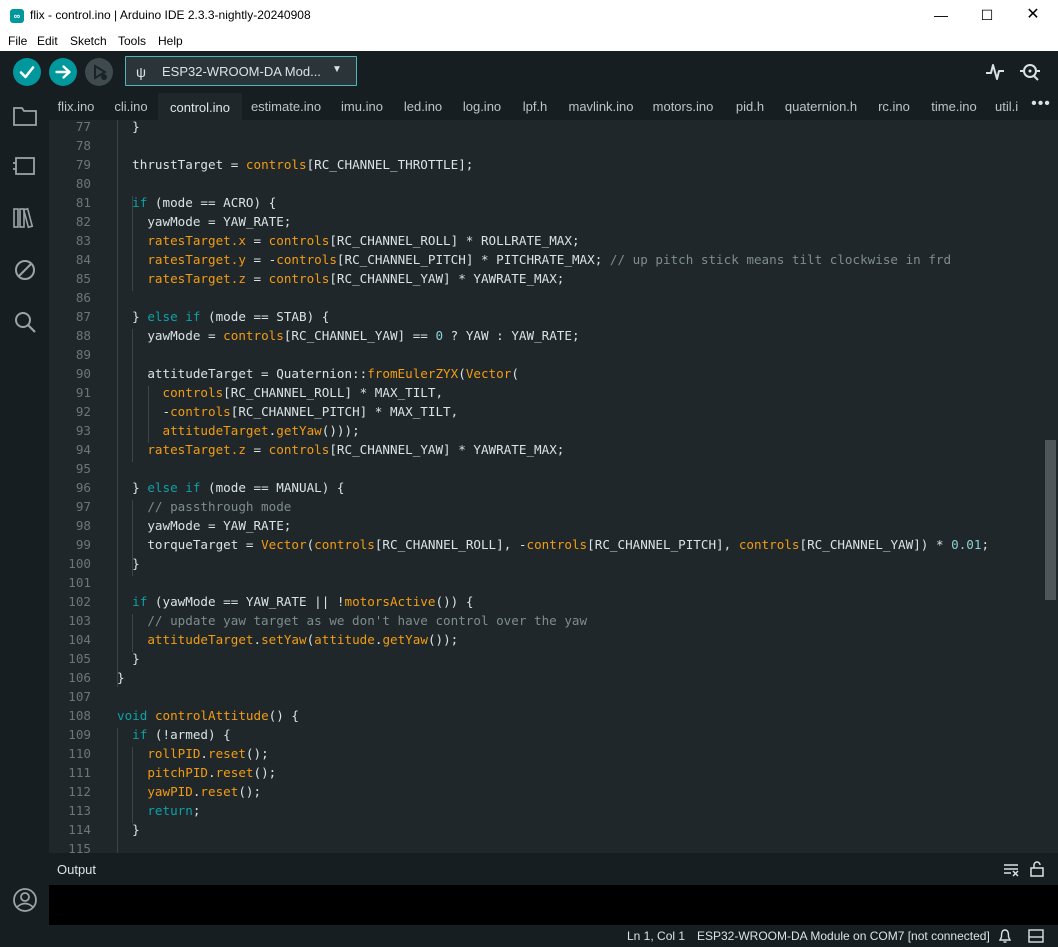  Describe the element at coordinates (1050, 520) in the screenshot. I see `scrollbar-thumb` at that location.